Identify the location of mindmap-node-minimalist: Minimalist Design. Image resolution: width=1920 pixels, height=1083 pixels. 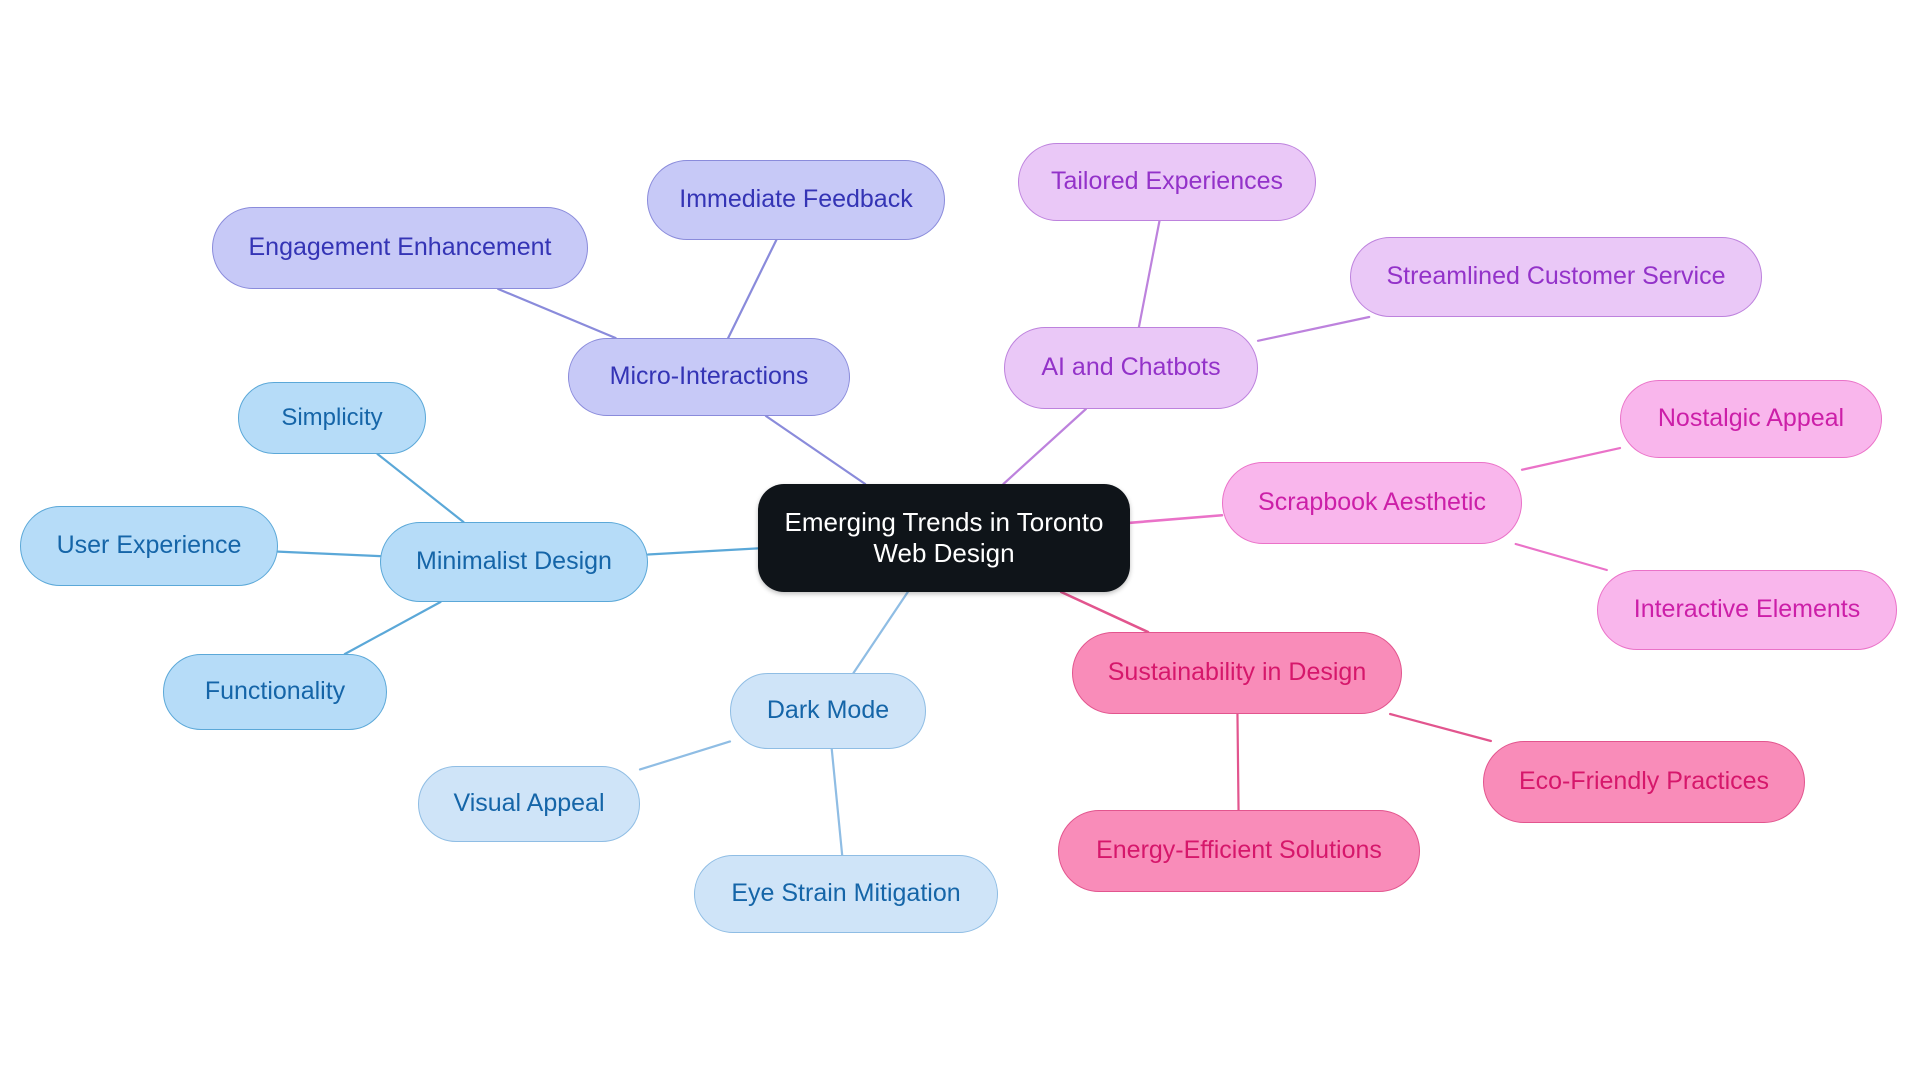
(514, 562).